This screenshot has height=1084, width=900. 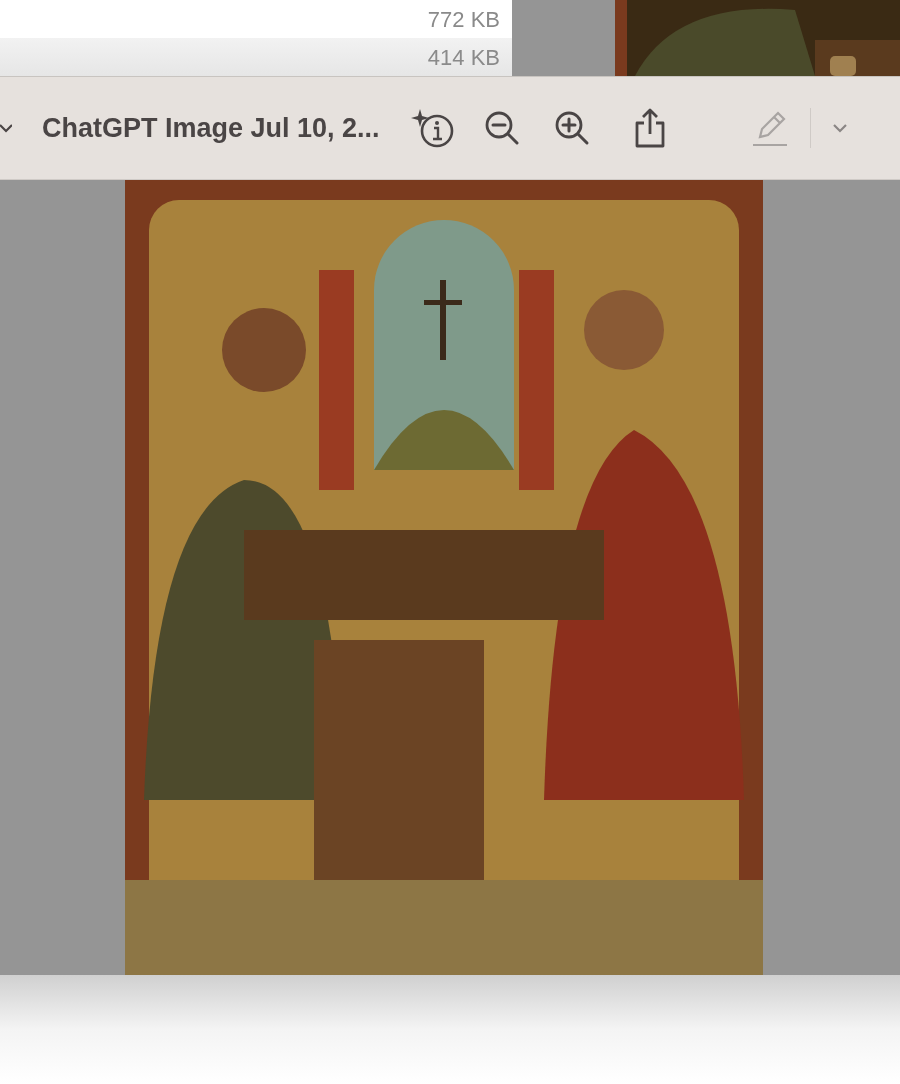 What do you see at coordinates (6, 128) in the screenshot?
I see `chevron-down-icon` at bounding box center [6, 128].